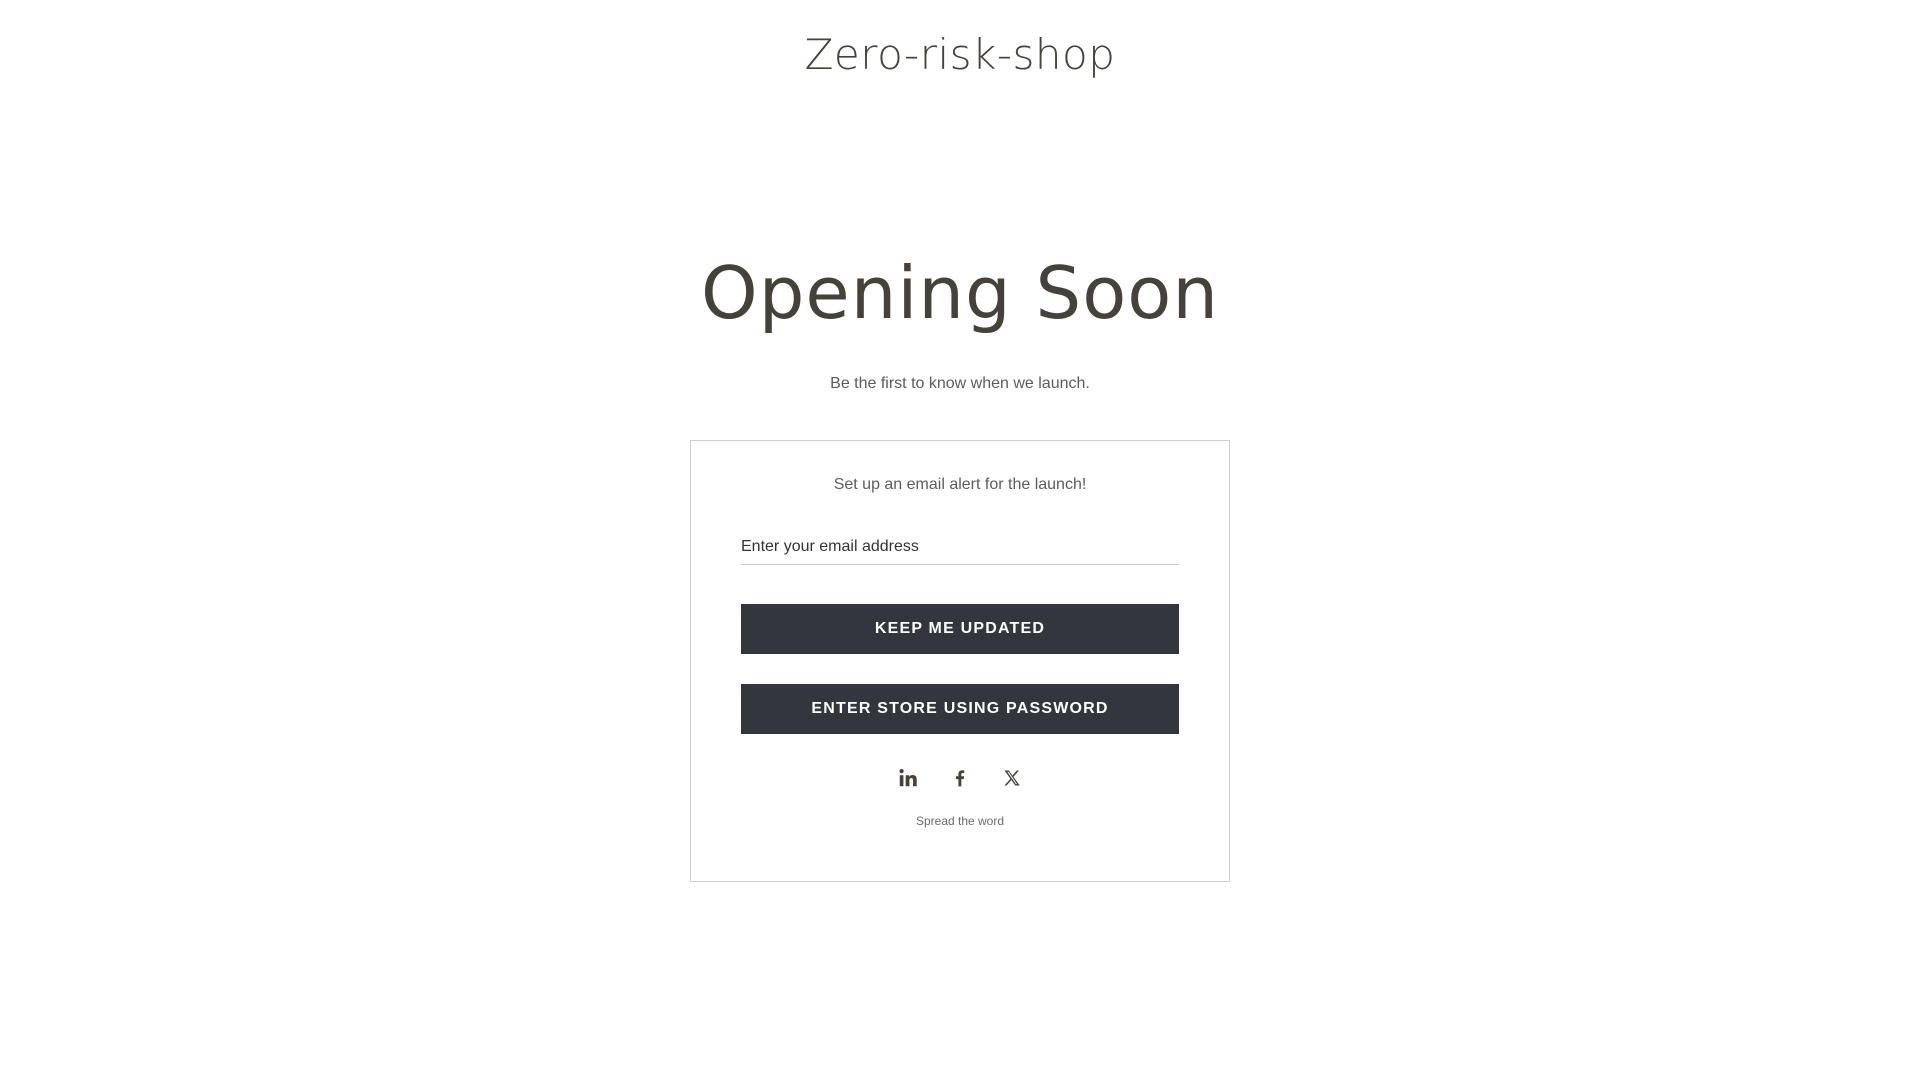  Describe the element at coordinates (960, 709) in the screenshot. I see `enter-store-password-button: ENTER STORE USING PASSWORD` at that location.